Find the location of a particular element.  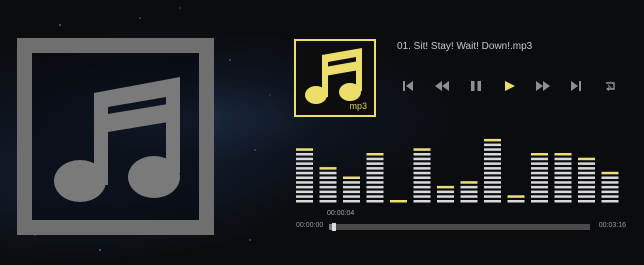

seek-bar: 00:00:00 00:03:16 is located at coordinates (461, 227).